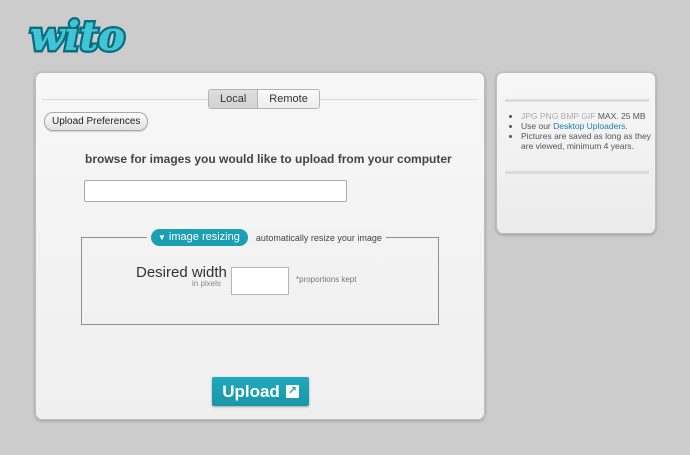 This screenshot has width=690, height=455. I want to click on width-unit-label: in pixels, so click(206, 283).